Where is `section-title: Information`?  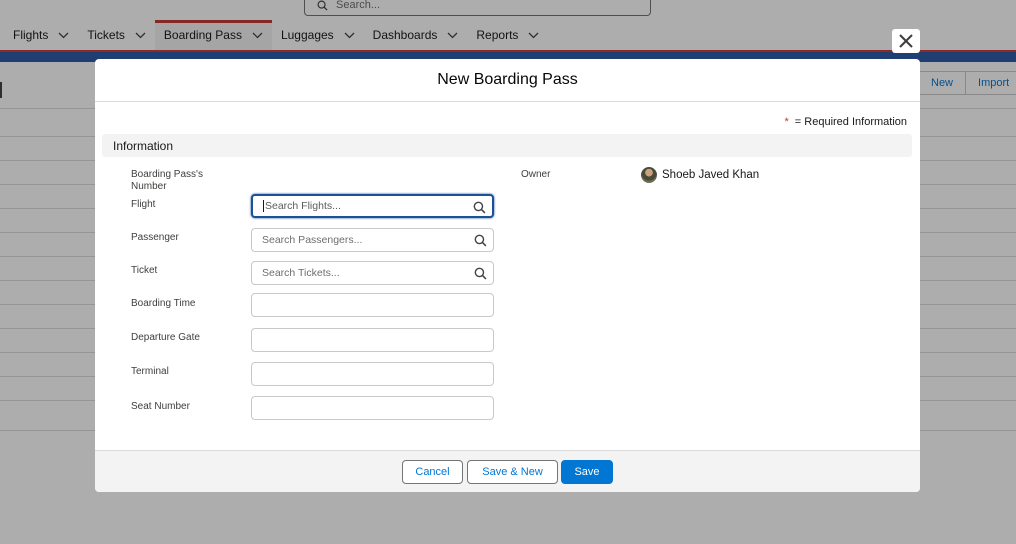 section-title: Information is located at coordinates (143, 145).